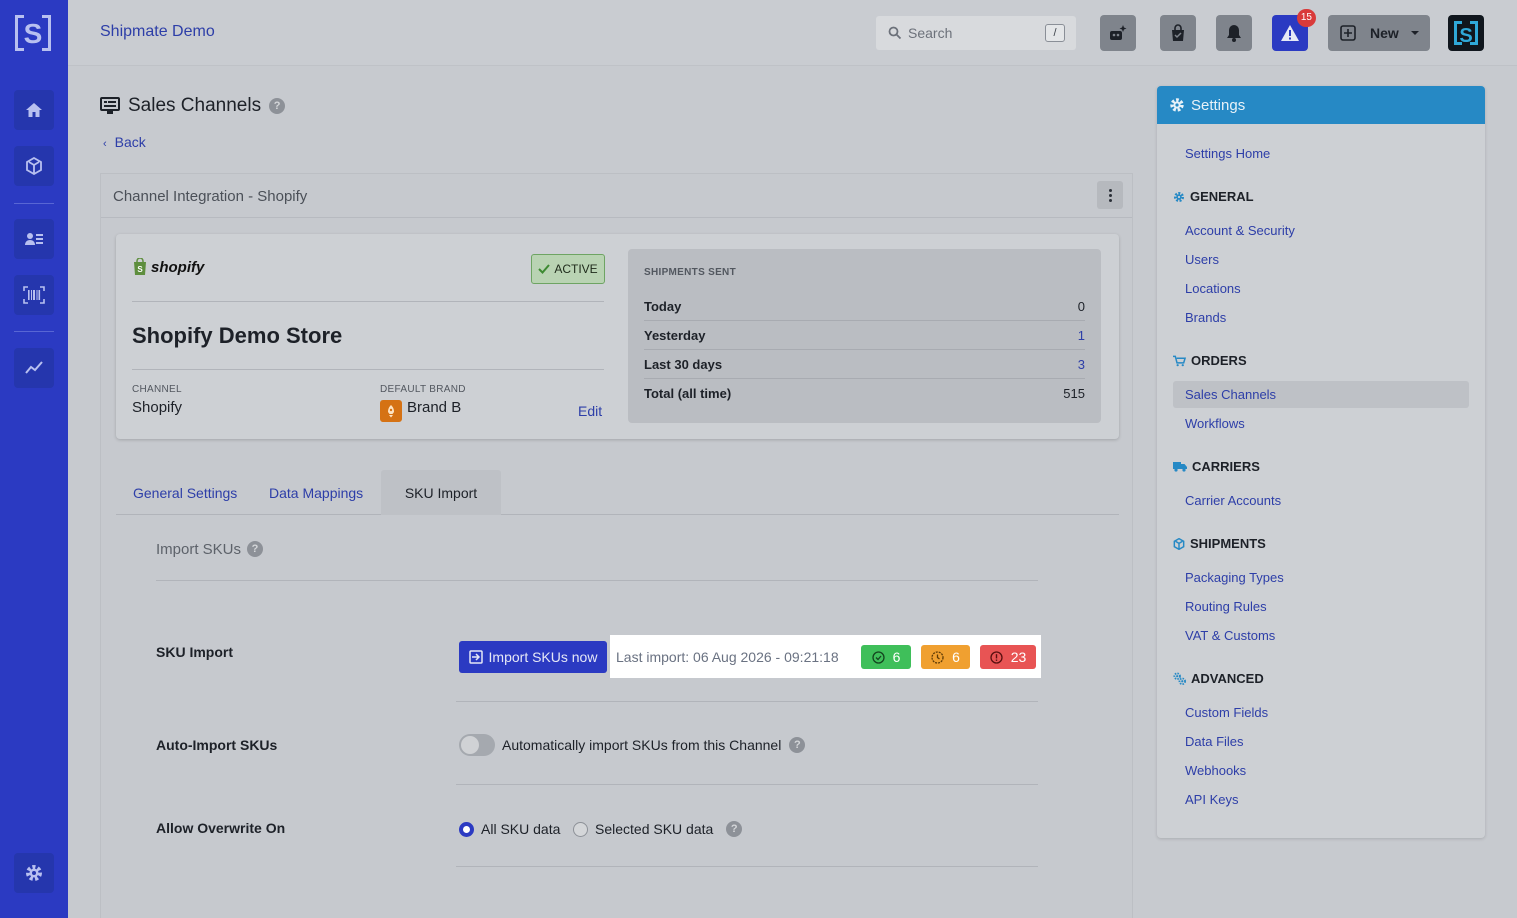 Image resolution: width=1517 pixels, height=918 pixels. I want to click on settings-link-carrier-accounts: Carrier Accounts, so click(1233, 500).